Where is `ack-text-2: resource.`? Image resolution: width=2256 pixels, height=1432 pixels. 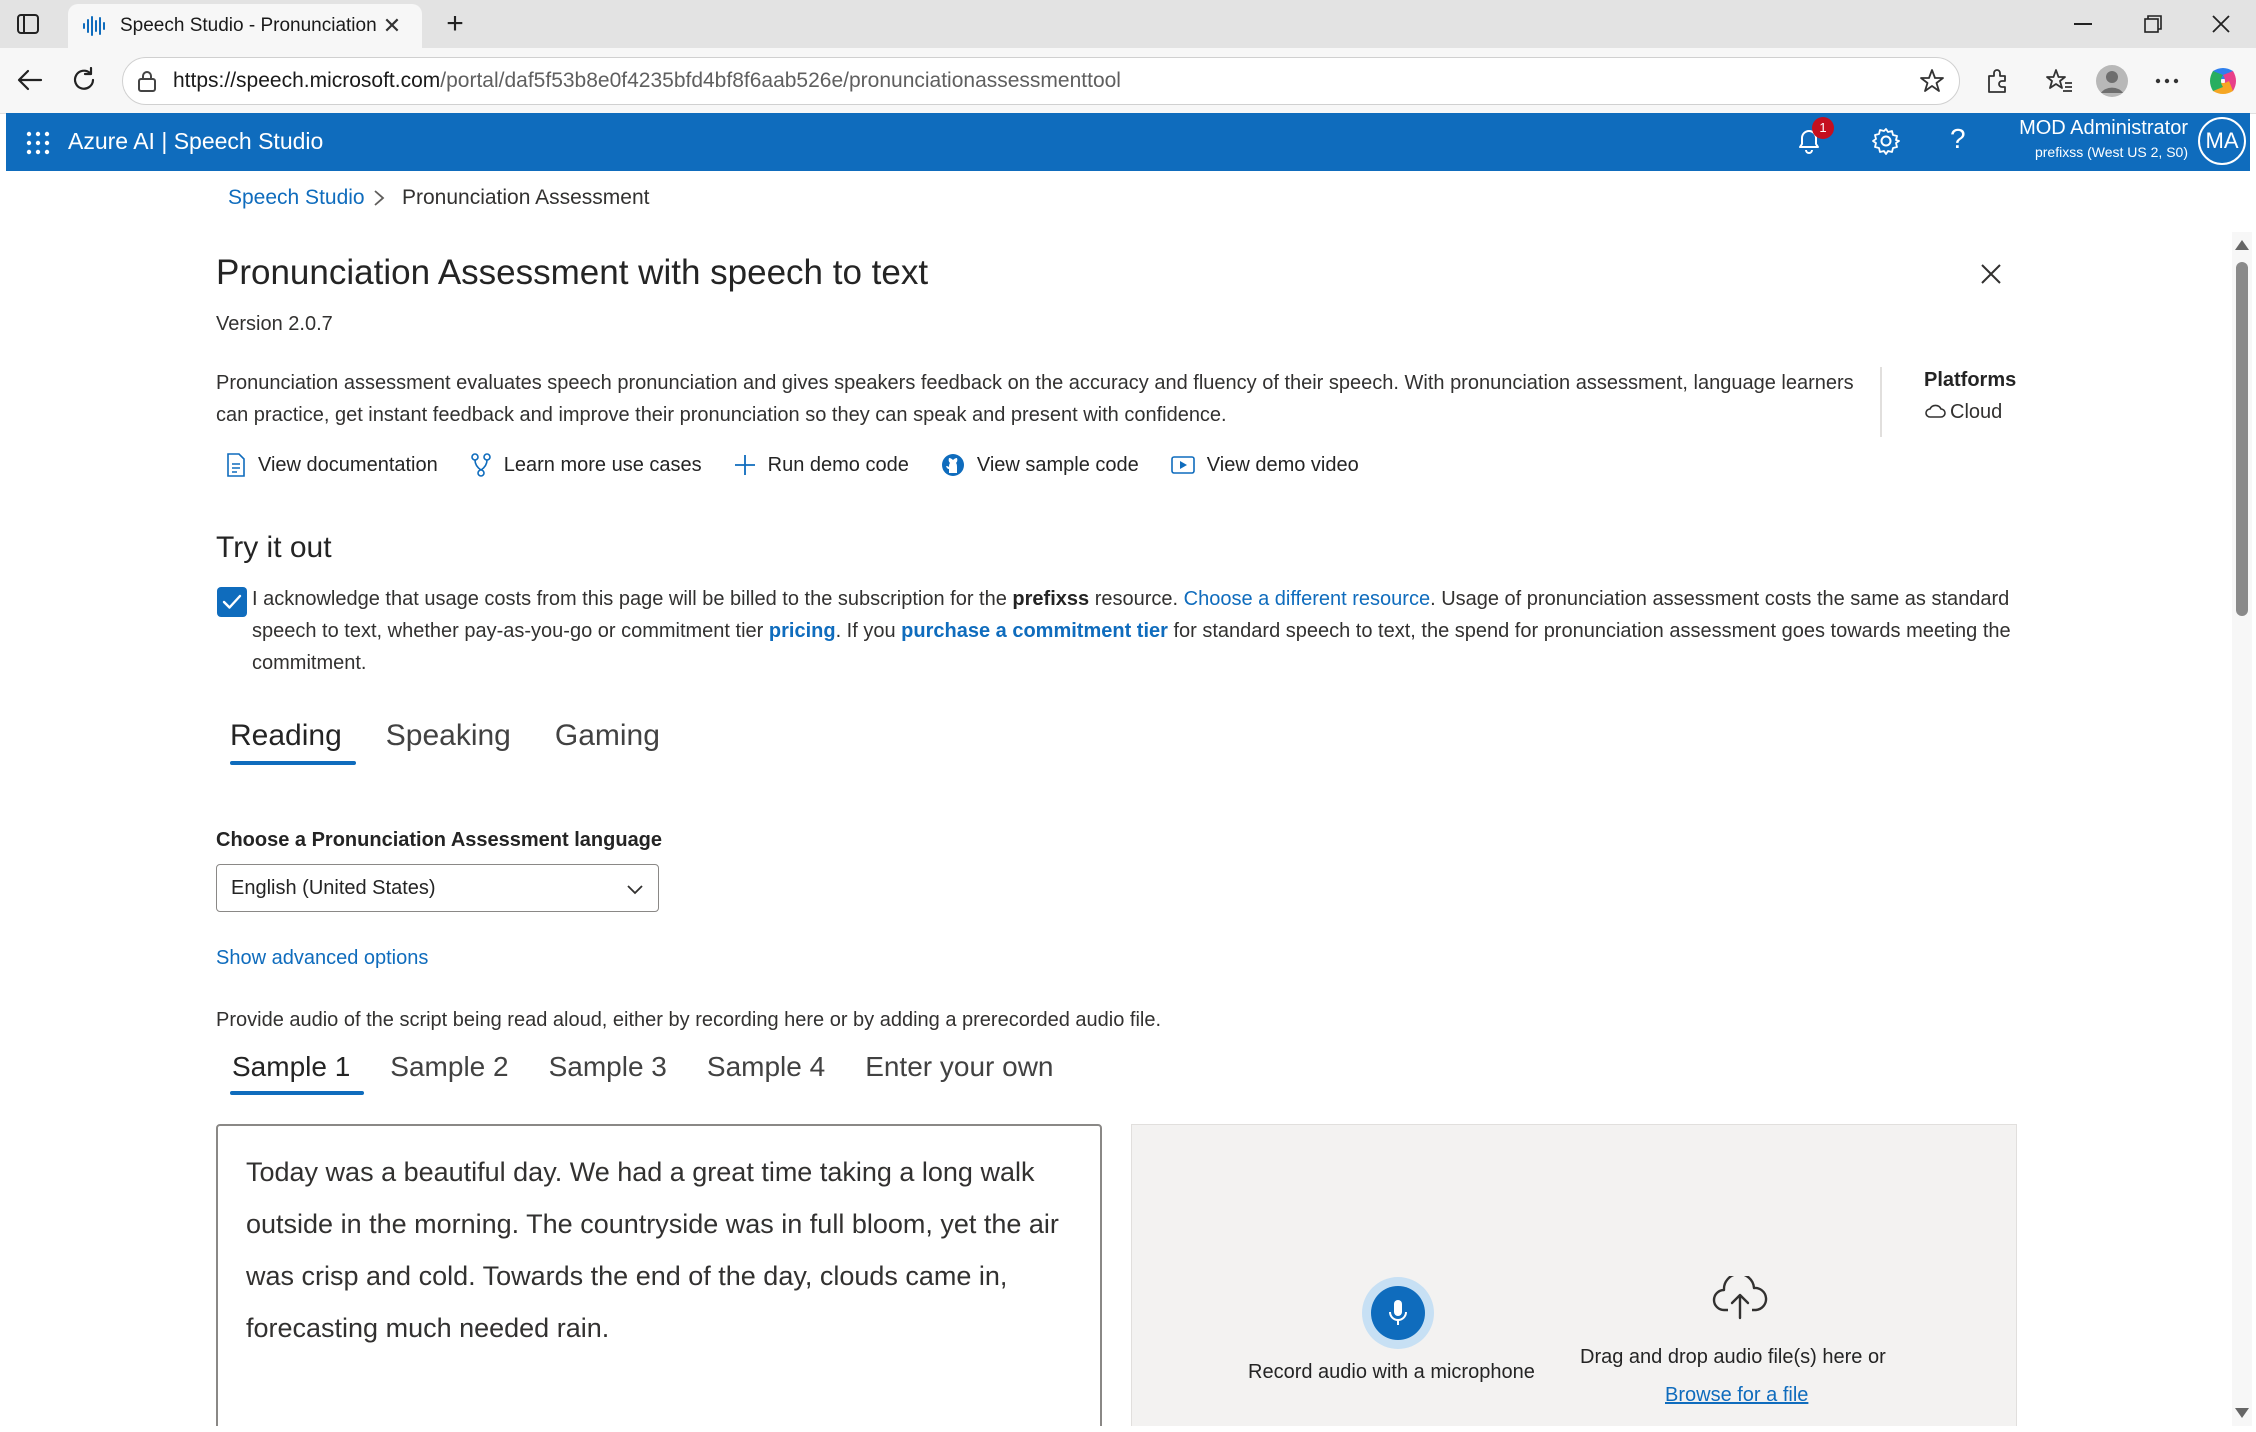
ack-text-2: resource. is located at coordinates (1136, 599).